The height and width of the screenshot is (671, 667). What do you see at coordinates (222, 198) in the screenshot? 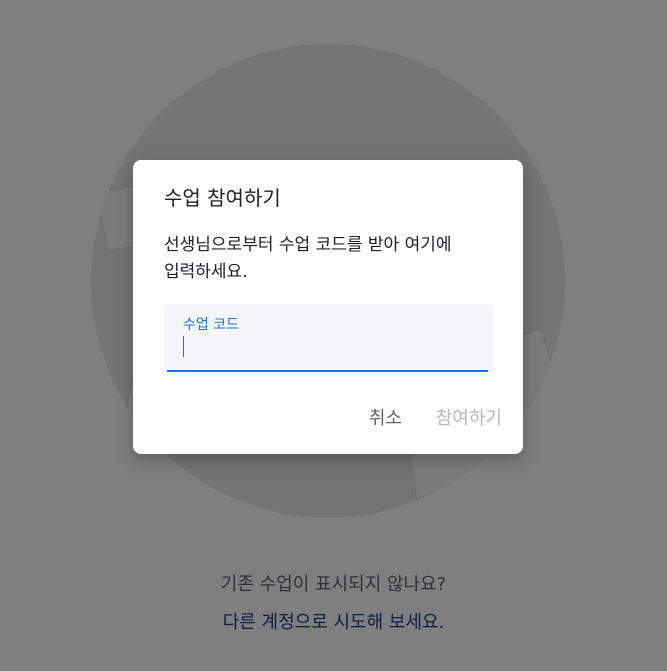
I see `dialog-title: 수업 참여하기` at bounding box center [222, 198].